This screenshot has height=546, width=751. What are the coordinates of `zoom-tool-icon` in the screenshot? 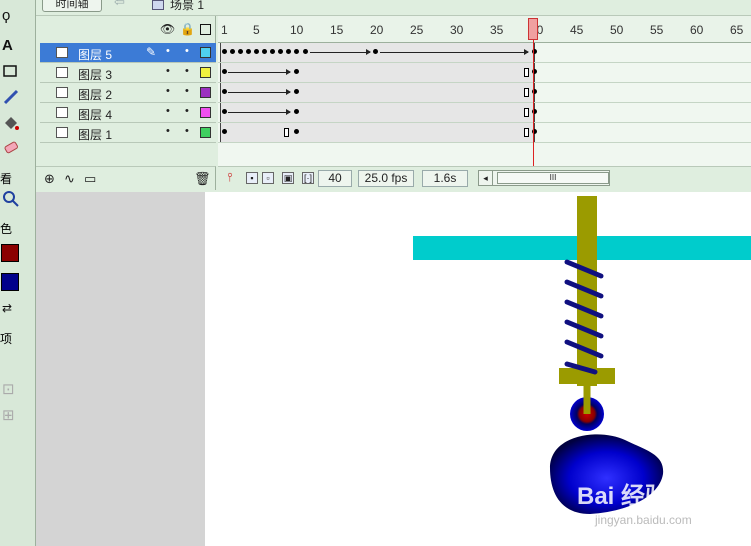 It's located at (13, 200).